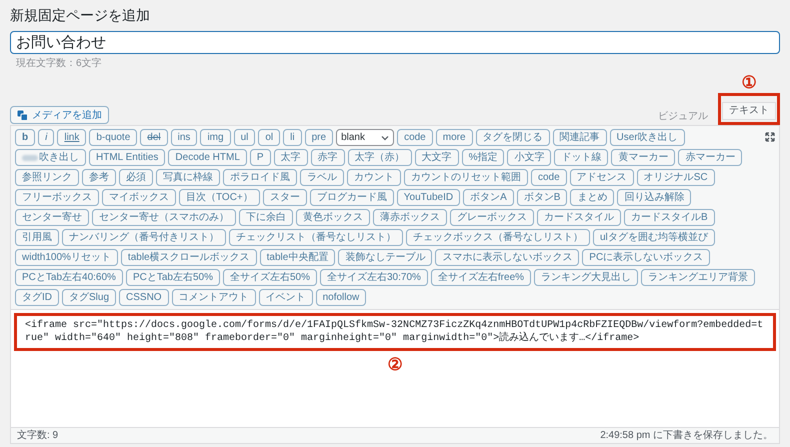 This screenshot has width=790, height=447. I want to click on toolbar-button: まとめ, so click(592, 197).